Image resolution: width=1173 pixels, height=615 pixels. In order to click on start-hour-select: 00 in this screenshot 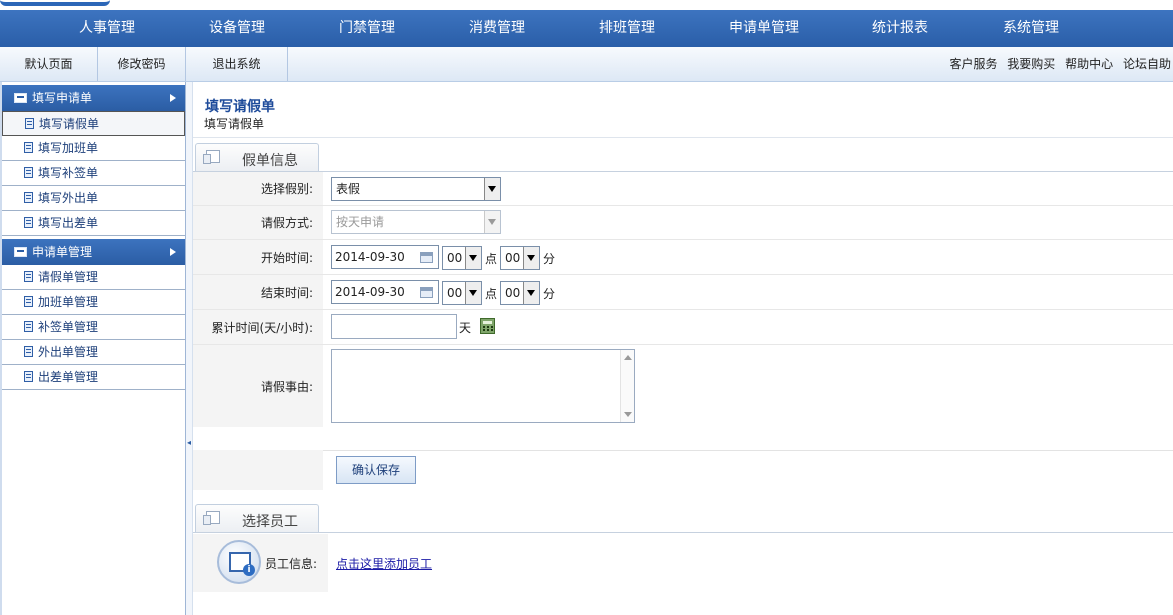, I will do `click(462, 258)`.